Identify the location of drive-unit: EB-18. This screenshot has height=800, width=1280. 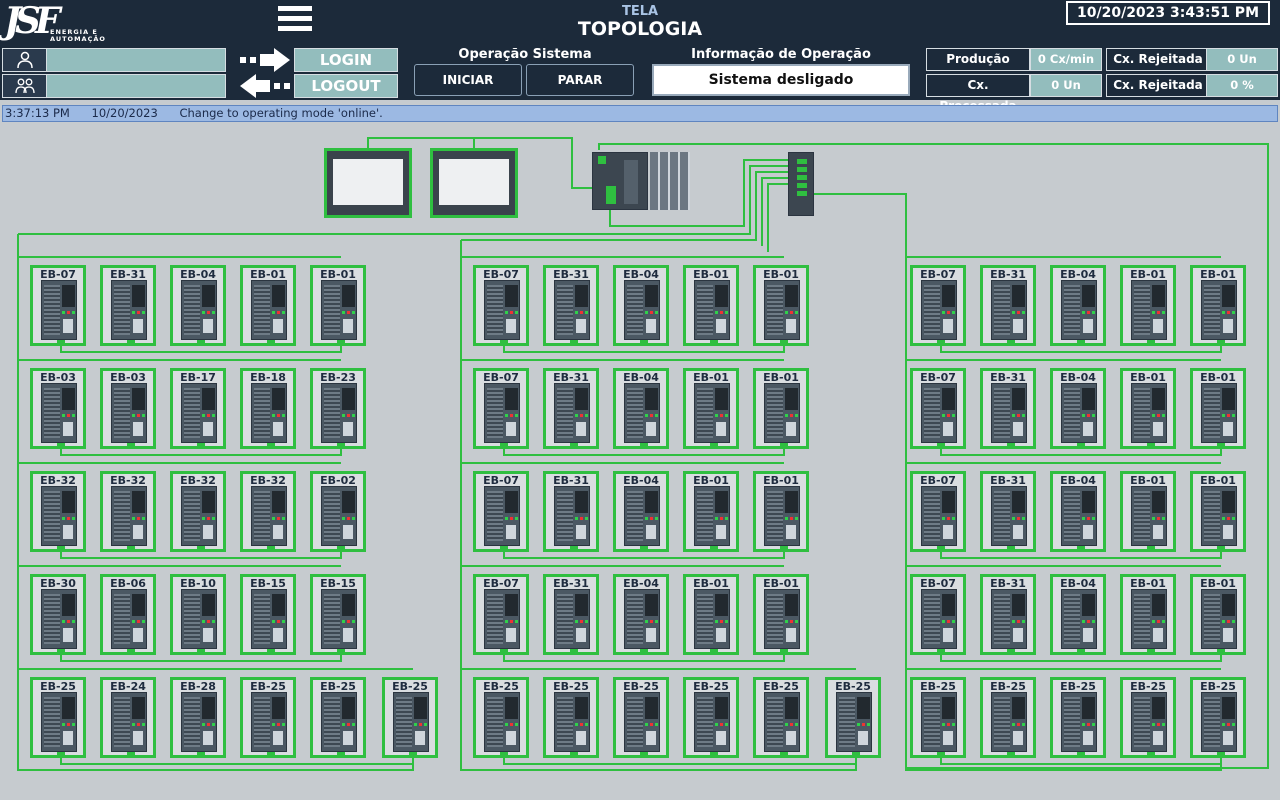
(268, 408).